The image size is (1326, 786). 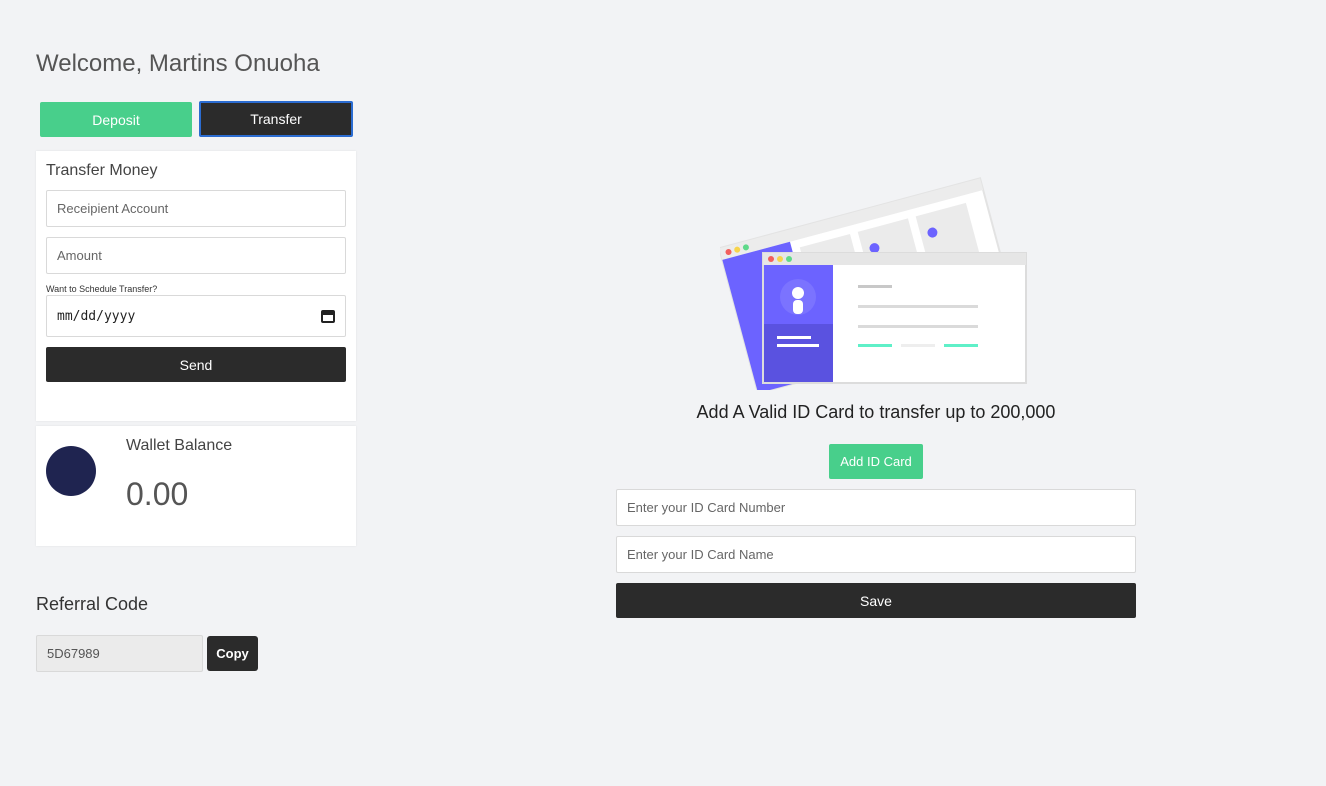 I want to click on id-card-illustration, so click(x=873, y=283).